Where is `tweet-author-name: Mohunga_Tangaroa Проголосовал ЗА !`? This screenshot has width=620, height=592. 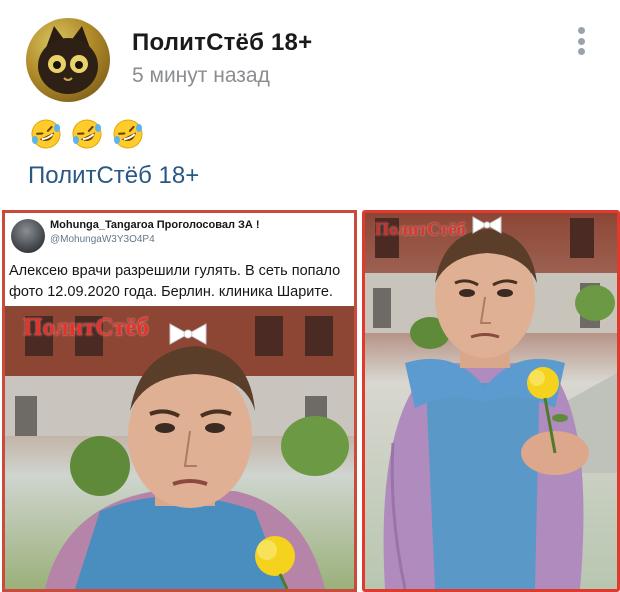 tweet-author-name: Mohunga_Tangaroa Проголосовал ЗА ! is located at coordinates (155, 225).